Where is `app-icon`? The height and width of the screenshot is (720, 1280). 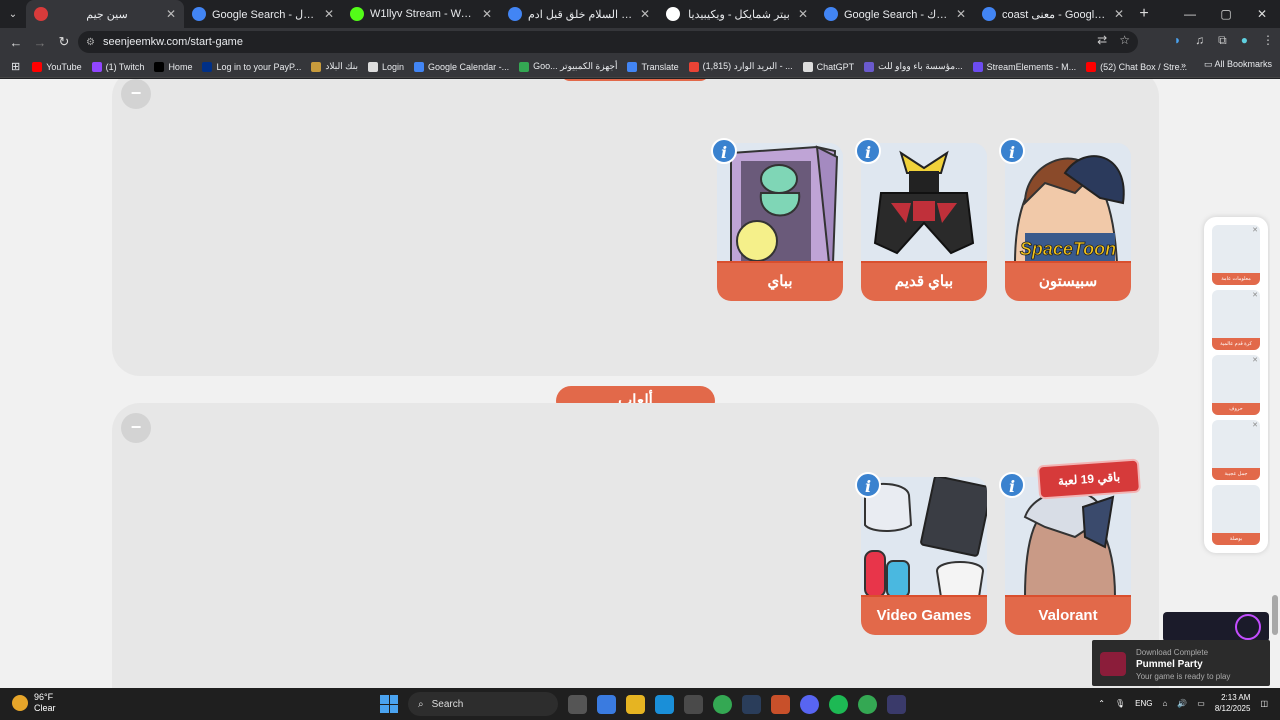
app-icon is located at coordinates (751, 704).